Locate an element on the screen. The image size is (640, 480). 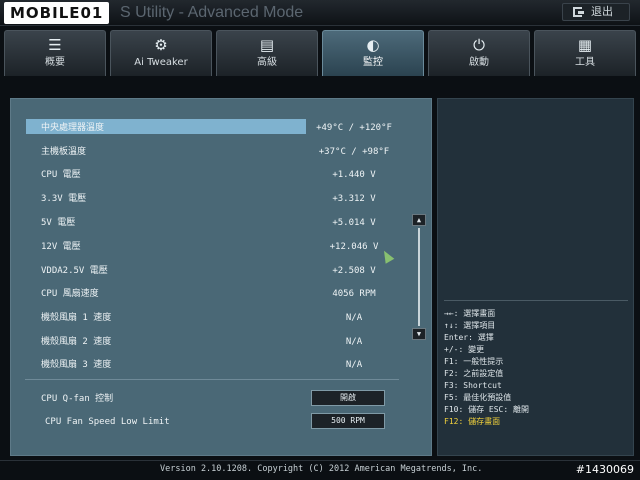
monitor-row-chassis-fan-1: 機殼風扇 1 速度 N/A is located at coordinates (226, 318).